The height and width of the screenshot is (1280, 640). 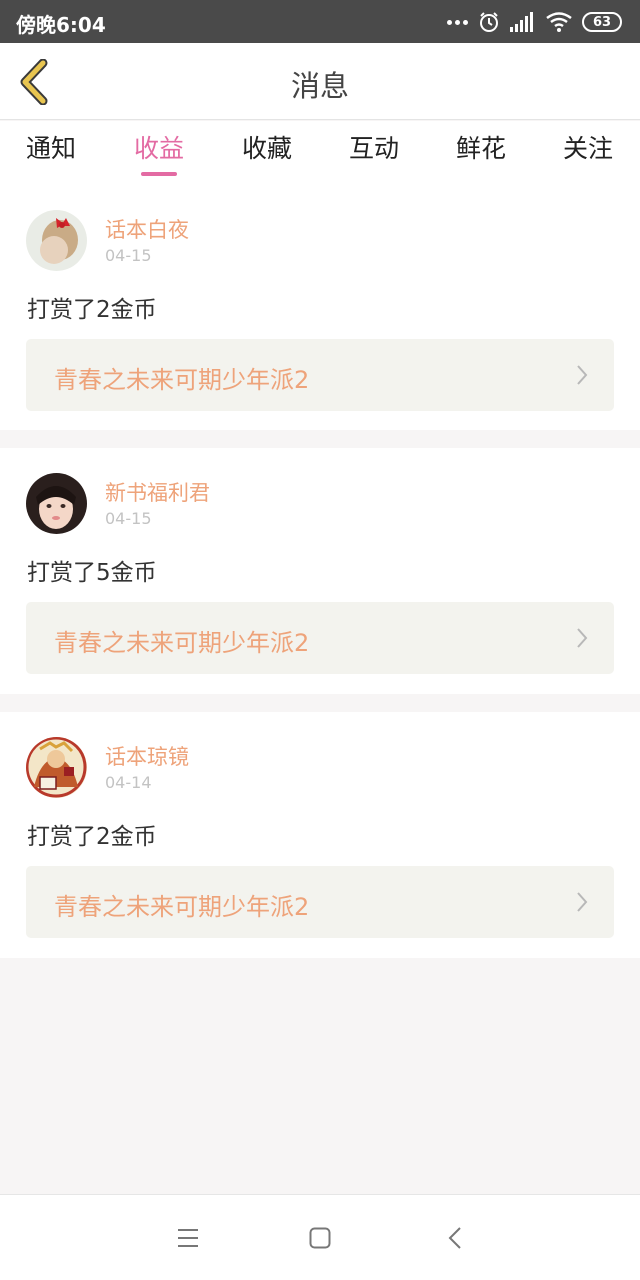 I want to click on header: 消息, so click(x=320, y=81).